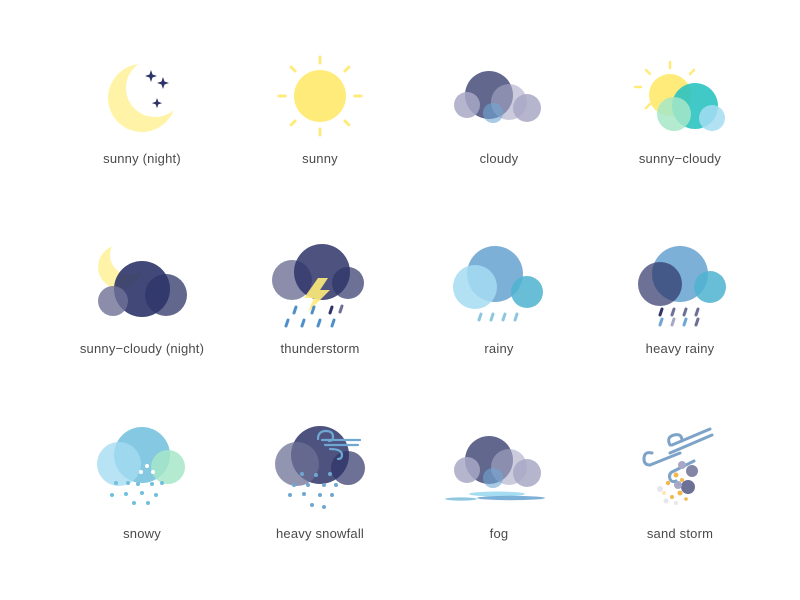 The width and height of the screenshot is (800, 600). I want to click on cloud-icon, so click(497, 97).